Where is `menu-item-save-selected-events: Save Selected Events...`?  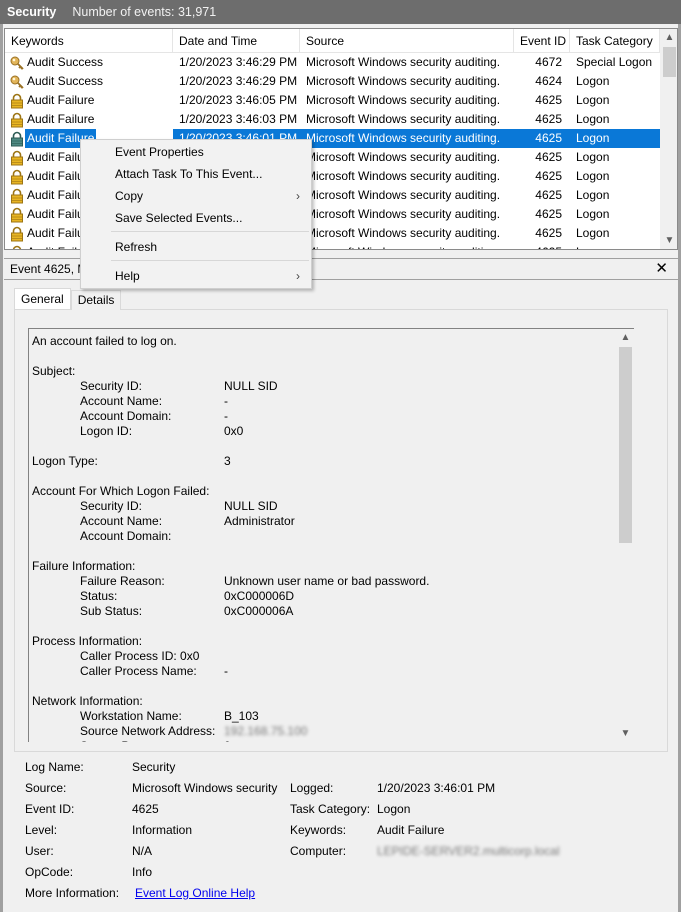 menu-item-save-selected-events: Save Selected Events... is located at coordinates (196, 218).